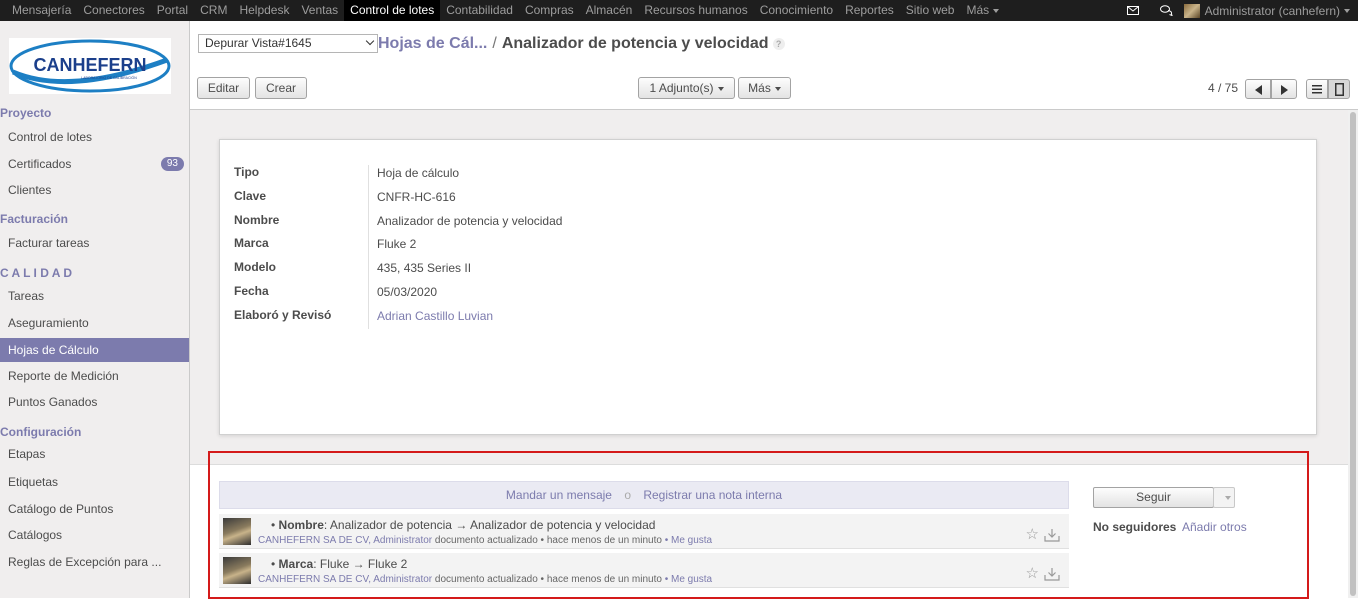 Image resolution: width=1358 pixels, height=599 pixels. What do you see at coordinates (1317, 89) in the screenshot?
I see `list-view-button` at bounding box center [1317, 89].